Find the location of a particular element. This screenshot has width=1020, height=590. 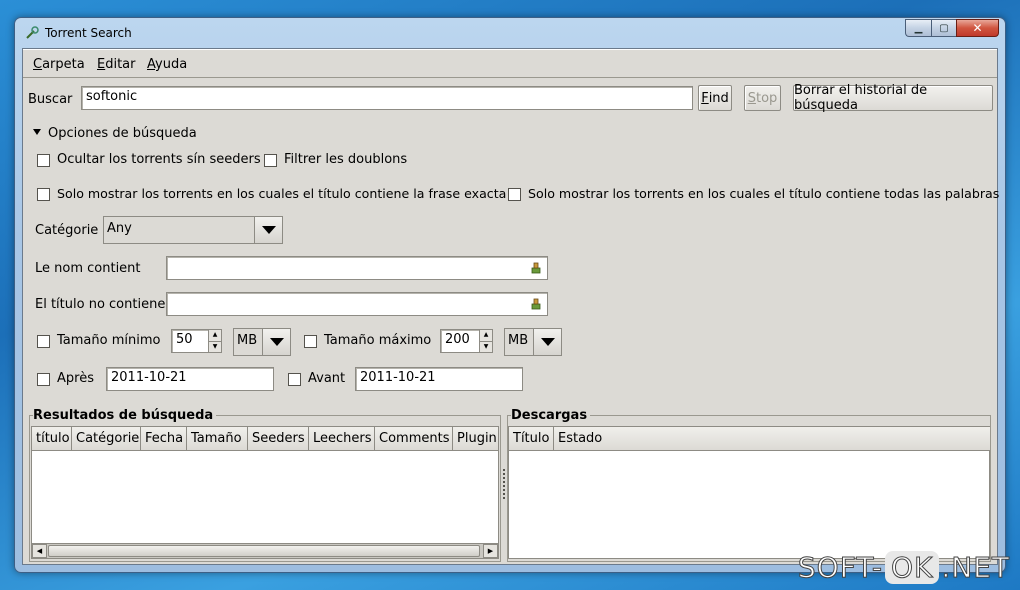

min-size-label: Tamaño mínimo is located at coordinates (109, 340).